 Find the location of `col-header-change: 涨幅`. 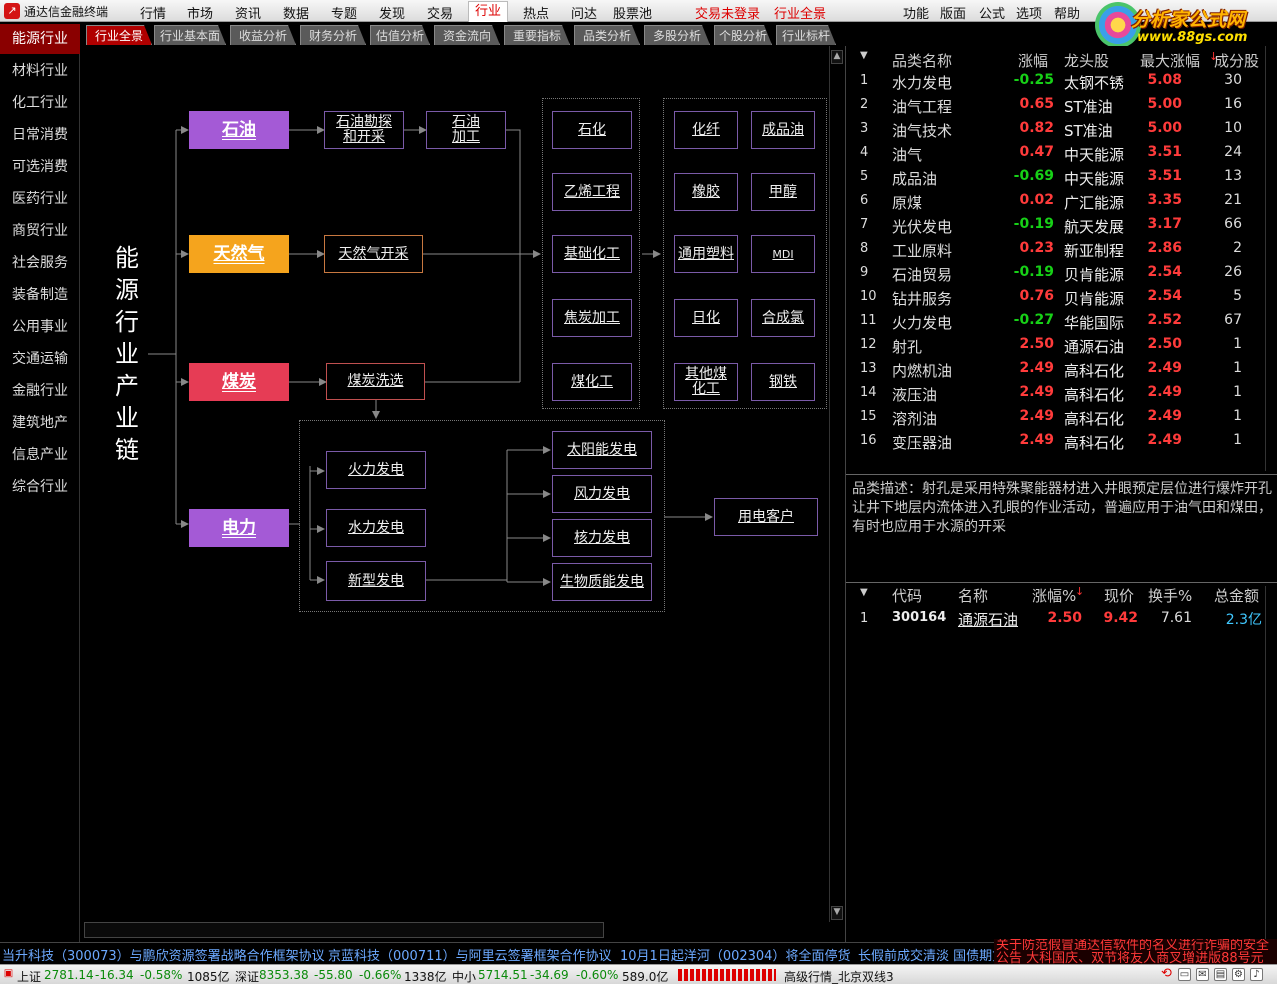

col-header-change: 涨幅 is located at coordinates (1033, 60).